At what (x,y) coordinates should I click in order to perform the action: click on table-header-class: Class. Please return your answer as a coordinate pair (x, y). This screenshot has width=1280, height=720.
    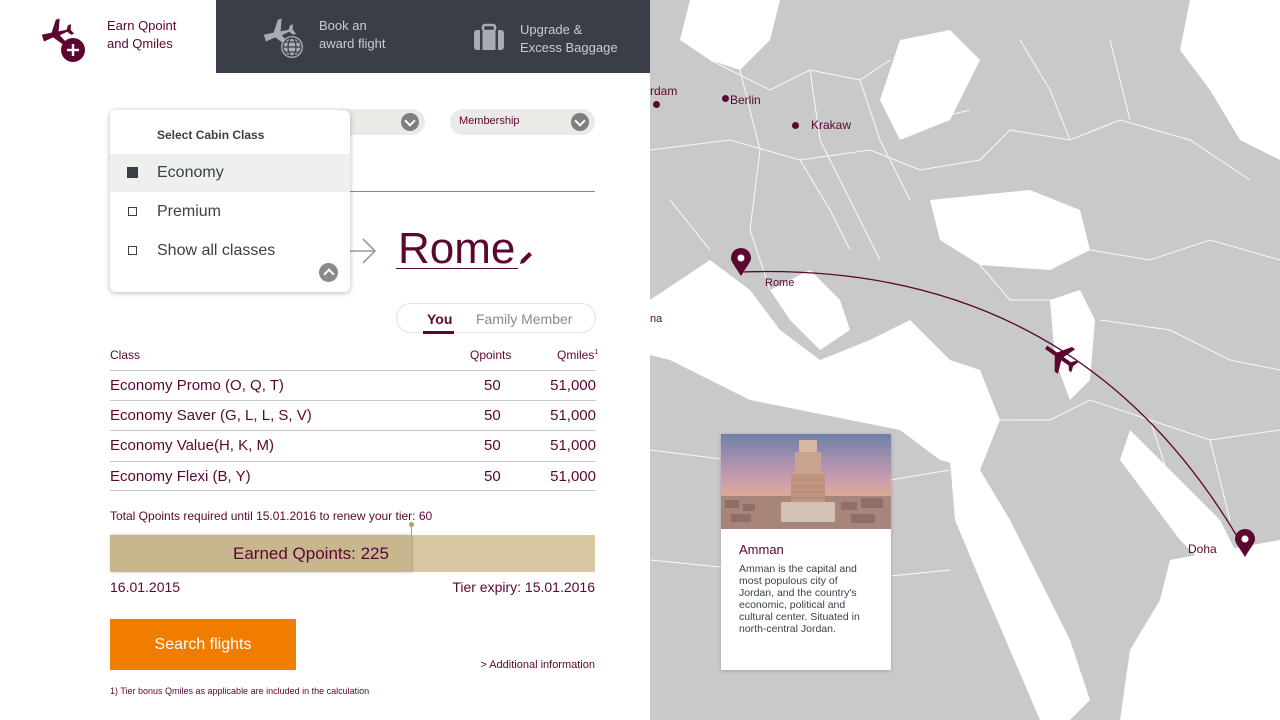
    Looking at the image, I should click on (125, 355).